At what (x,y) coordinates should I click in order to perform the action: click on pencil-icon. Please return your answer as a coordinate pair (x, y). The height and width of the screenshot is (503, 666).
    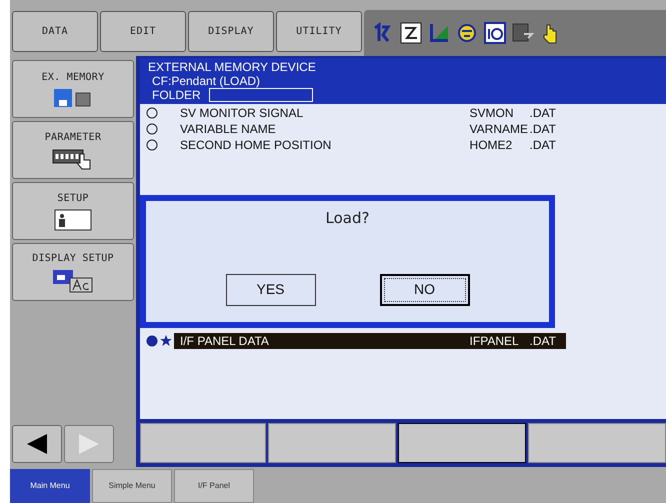
    Looking at the image, I should click on (411, 33).